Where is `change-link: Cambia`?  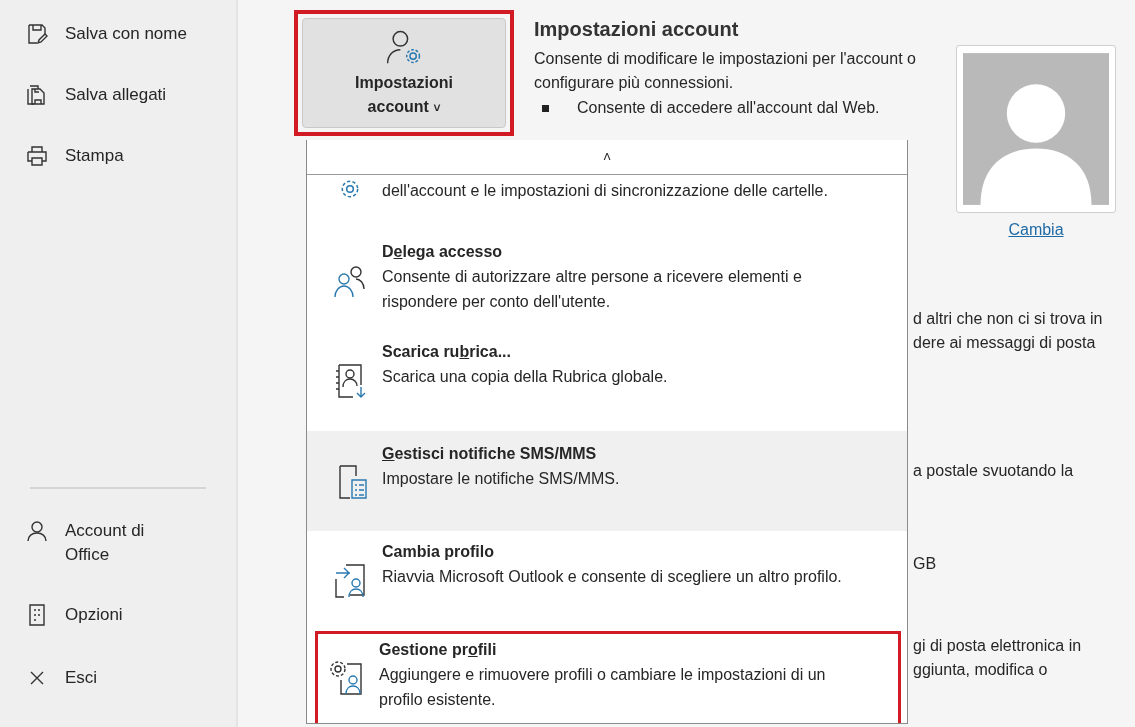
change-link: Cambia is located at coordinates (1036, 230).